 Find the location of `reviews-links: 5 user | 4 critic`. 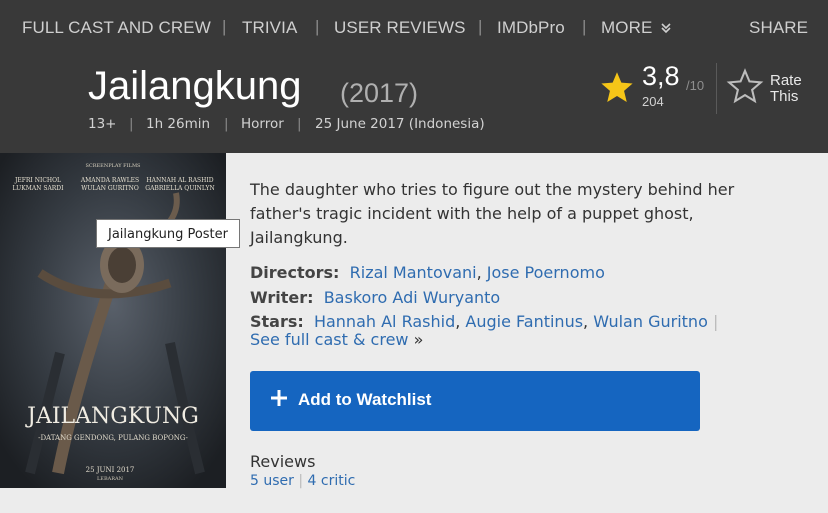

reviews-links: 5 user | 4 critic is located at coordinates (302, 481).